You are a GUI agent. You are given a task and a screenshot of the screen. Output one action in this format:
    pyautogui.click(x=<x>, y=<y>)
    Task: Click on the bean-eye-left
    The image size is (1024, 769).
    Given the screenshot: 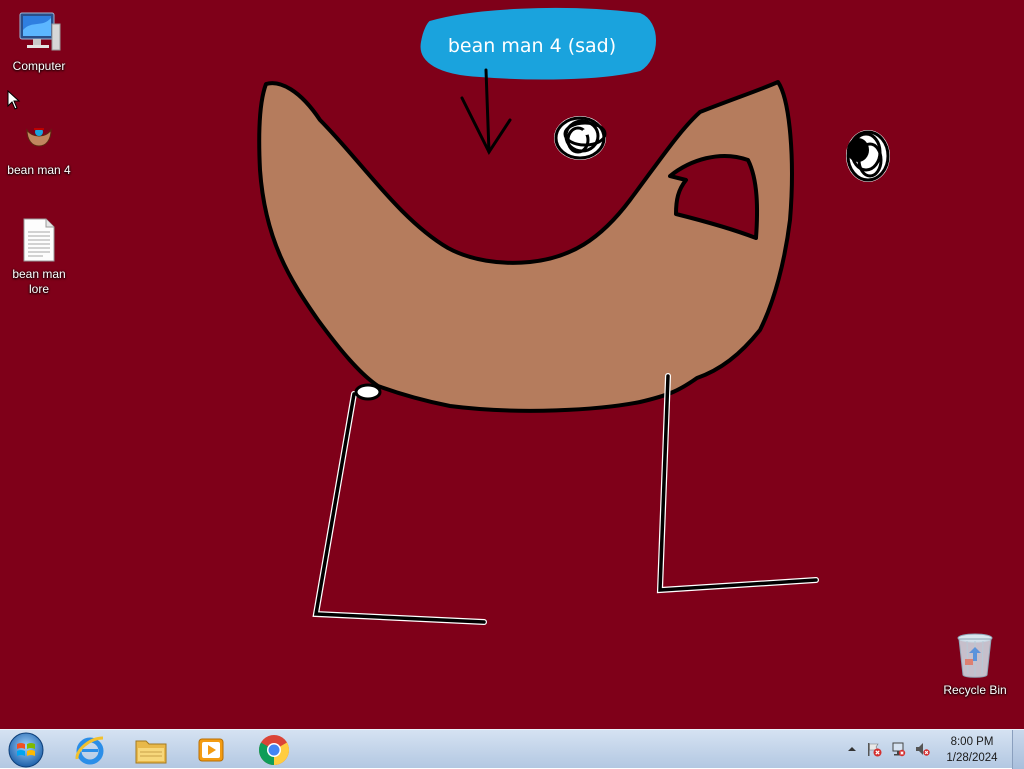 What is the action you would take?
    pyautogui.click(x=580, y=138)
    